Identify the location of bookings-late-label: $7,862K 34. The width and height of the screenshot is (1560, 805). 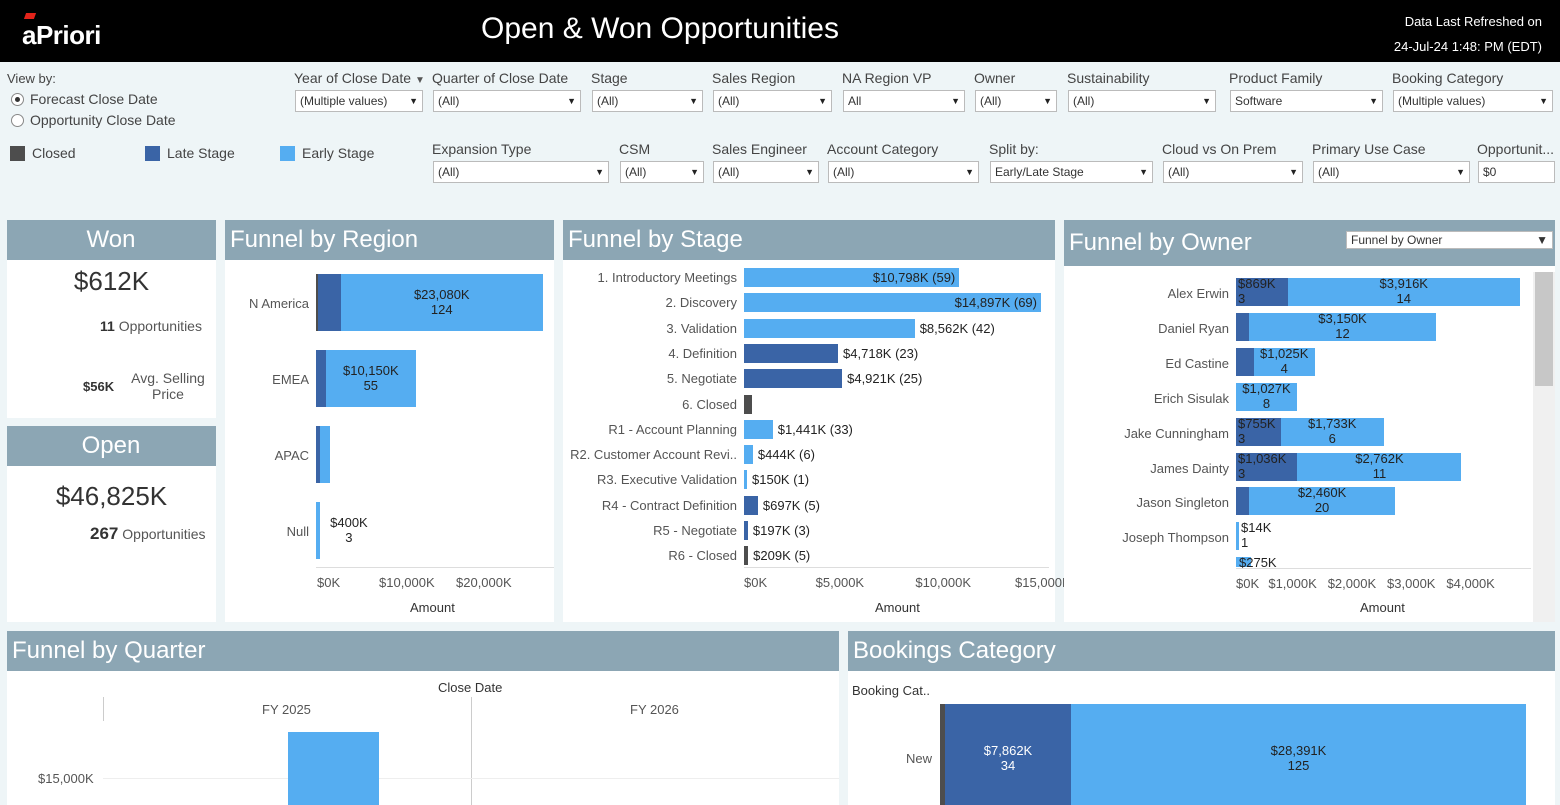
(1008, 758).